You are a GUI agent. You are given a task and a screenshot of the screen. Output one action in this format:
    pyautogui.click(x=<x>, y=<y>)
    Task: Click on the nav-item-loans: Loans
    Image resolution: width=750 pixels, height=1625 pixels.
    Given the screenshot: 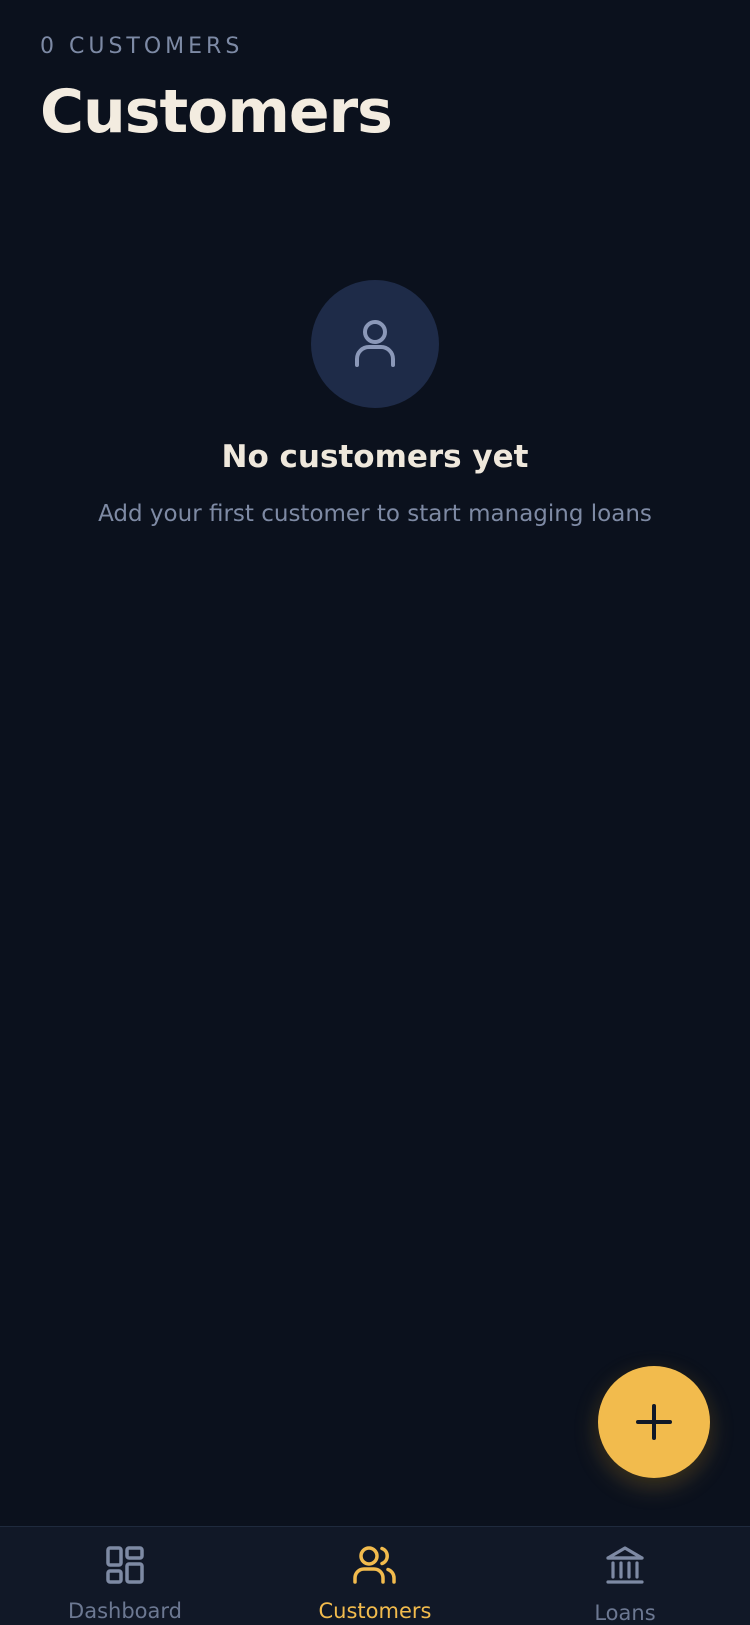 What is the action you would take?
    pyautogui.click(x=625, y=1576)
    